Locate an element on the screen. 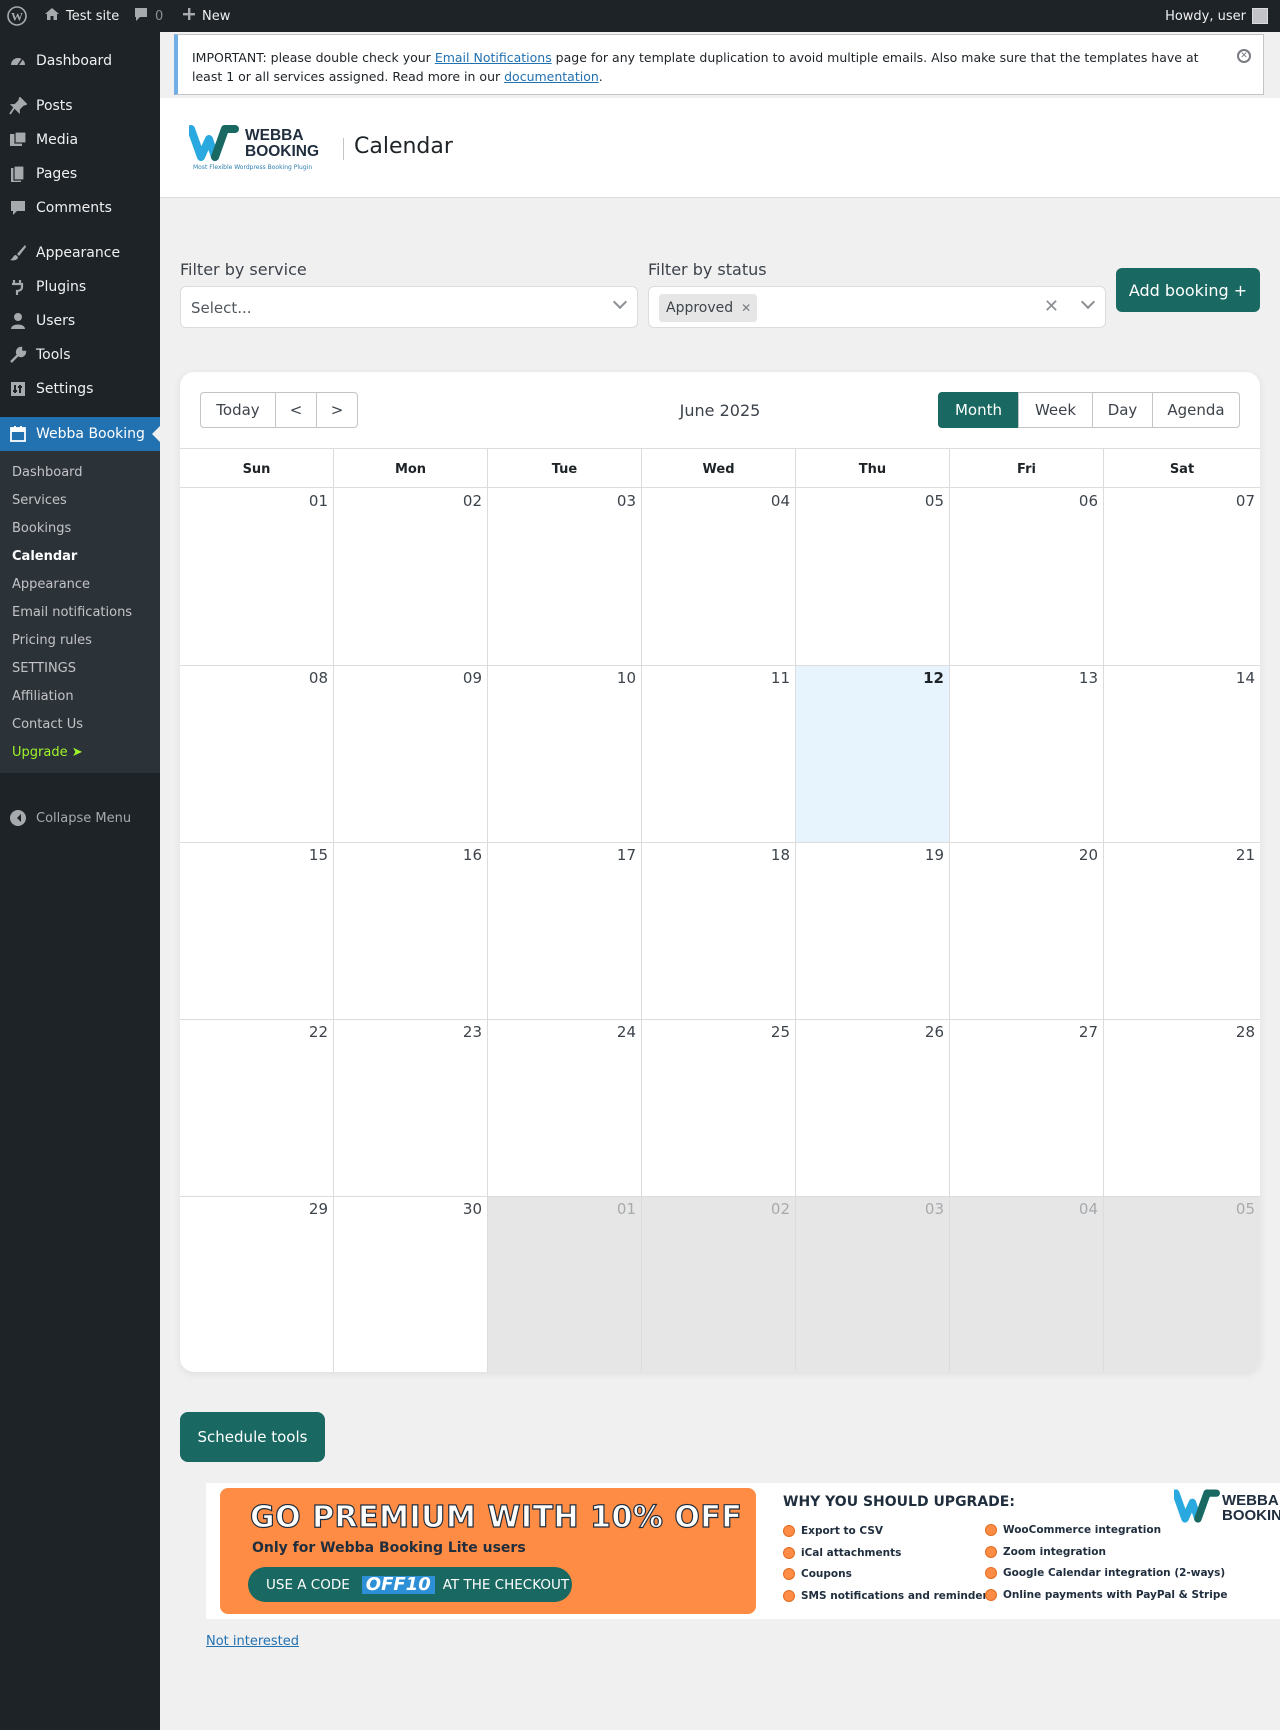  calendar-day-cell-thu: 26 is located at coordinates (873, 1108).